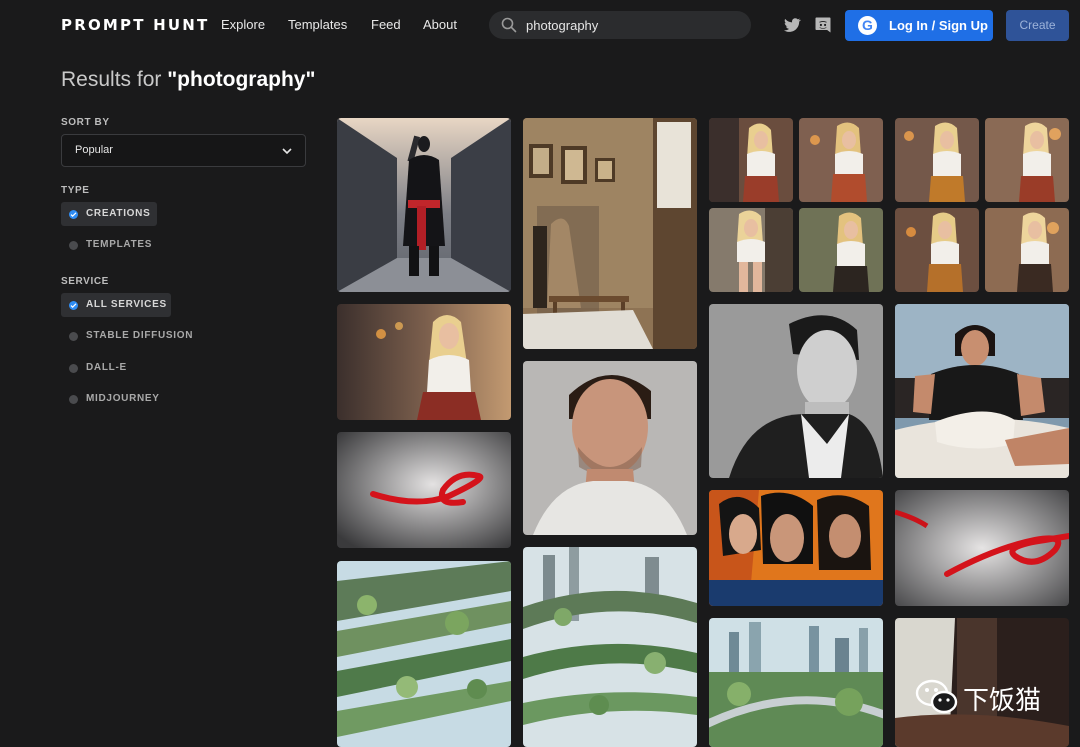 The height and width of the screenshot is (747, 1080). I want to click on type-option-label: TEMPLATES, so click(119, 244).